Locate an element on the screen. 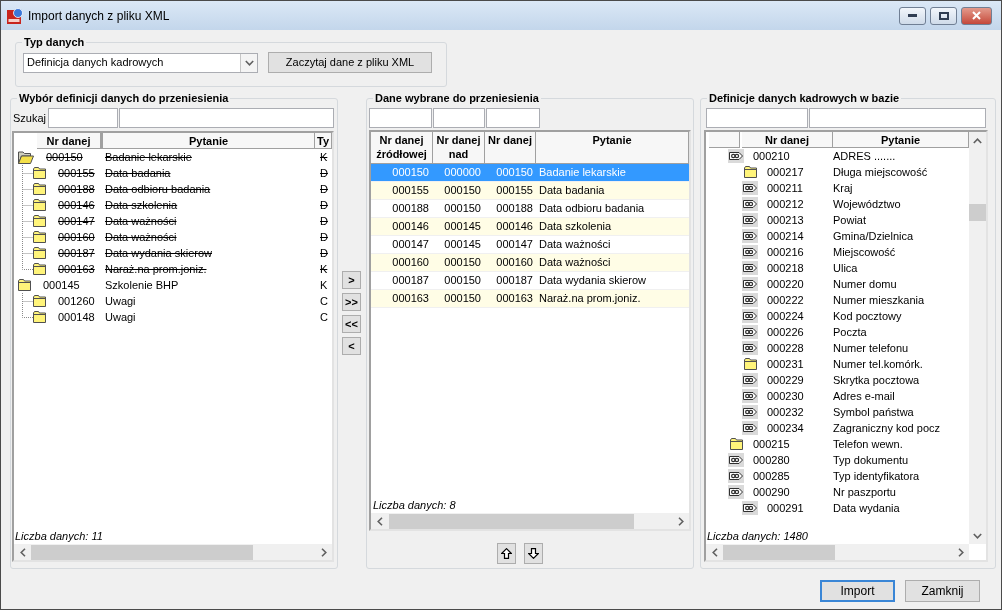  record-number: 000216 is located at coordinates (785, 252).